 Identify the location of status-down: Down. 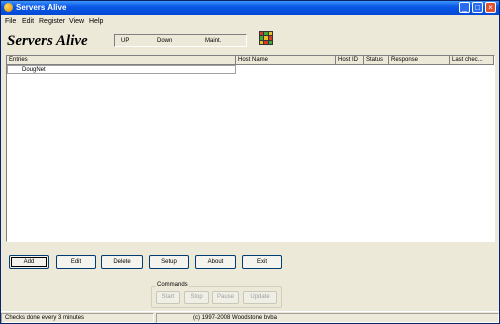
(165, 41).